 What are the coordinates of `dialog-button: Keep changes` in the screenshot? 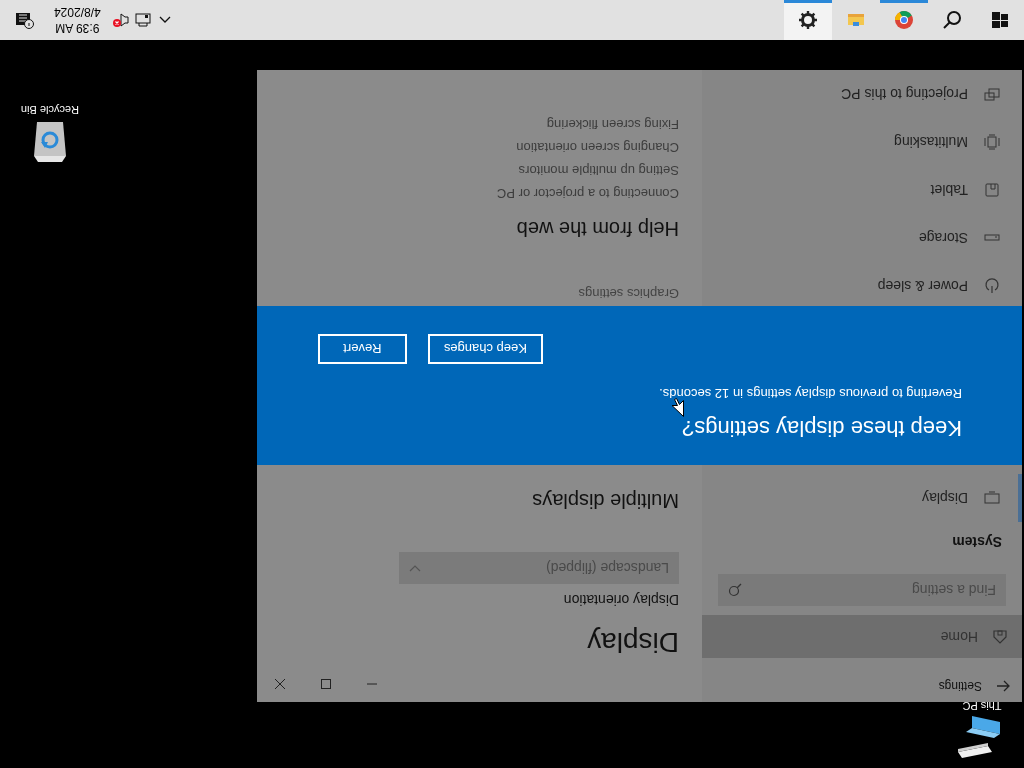 It's located at (485, 349).